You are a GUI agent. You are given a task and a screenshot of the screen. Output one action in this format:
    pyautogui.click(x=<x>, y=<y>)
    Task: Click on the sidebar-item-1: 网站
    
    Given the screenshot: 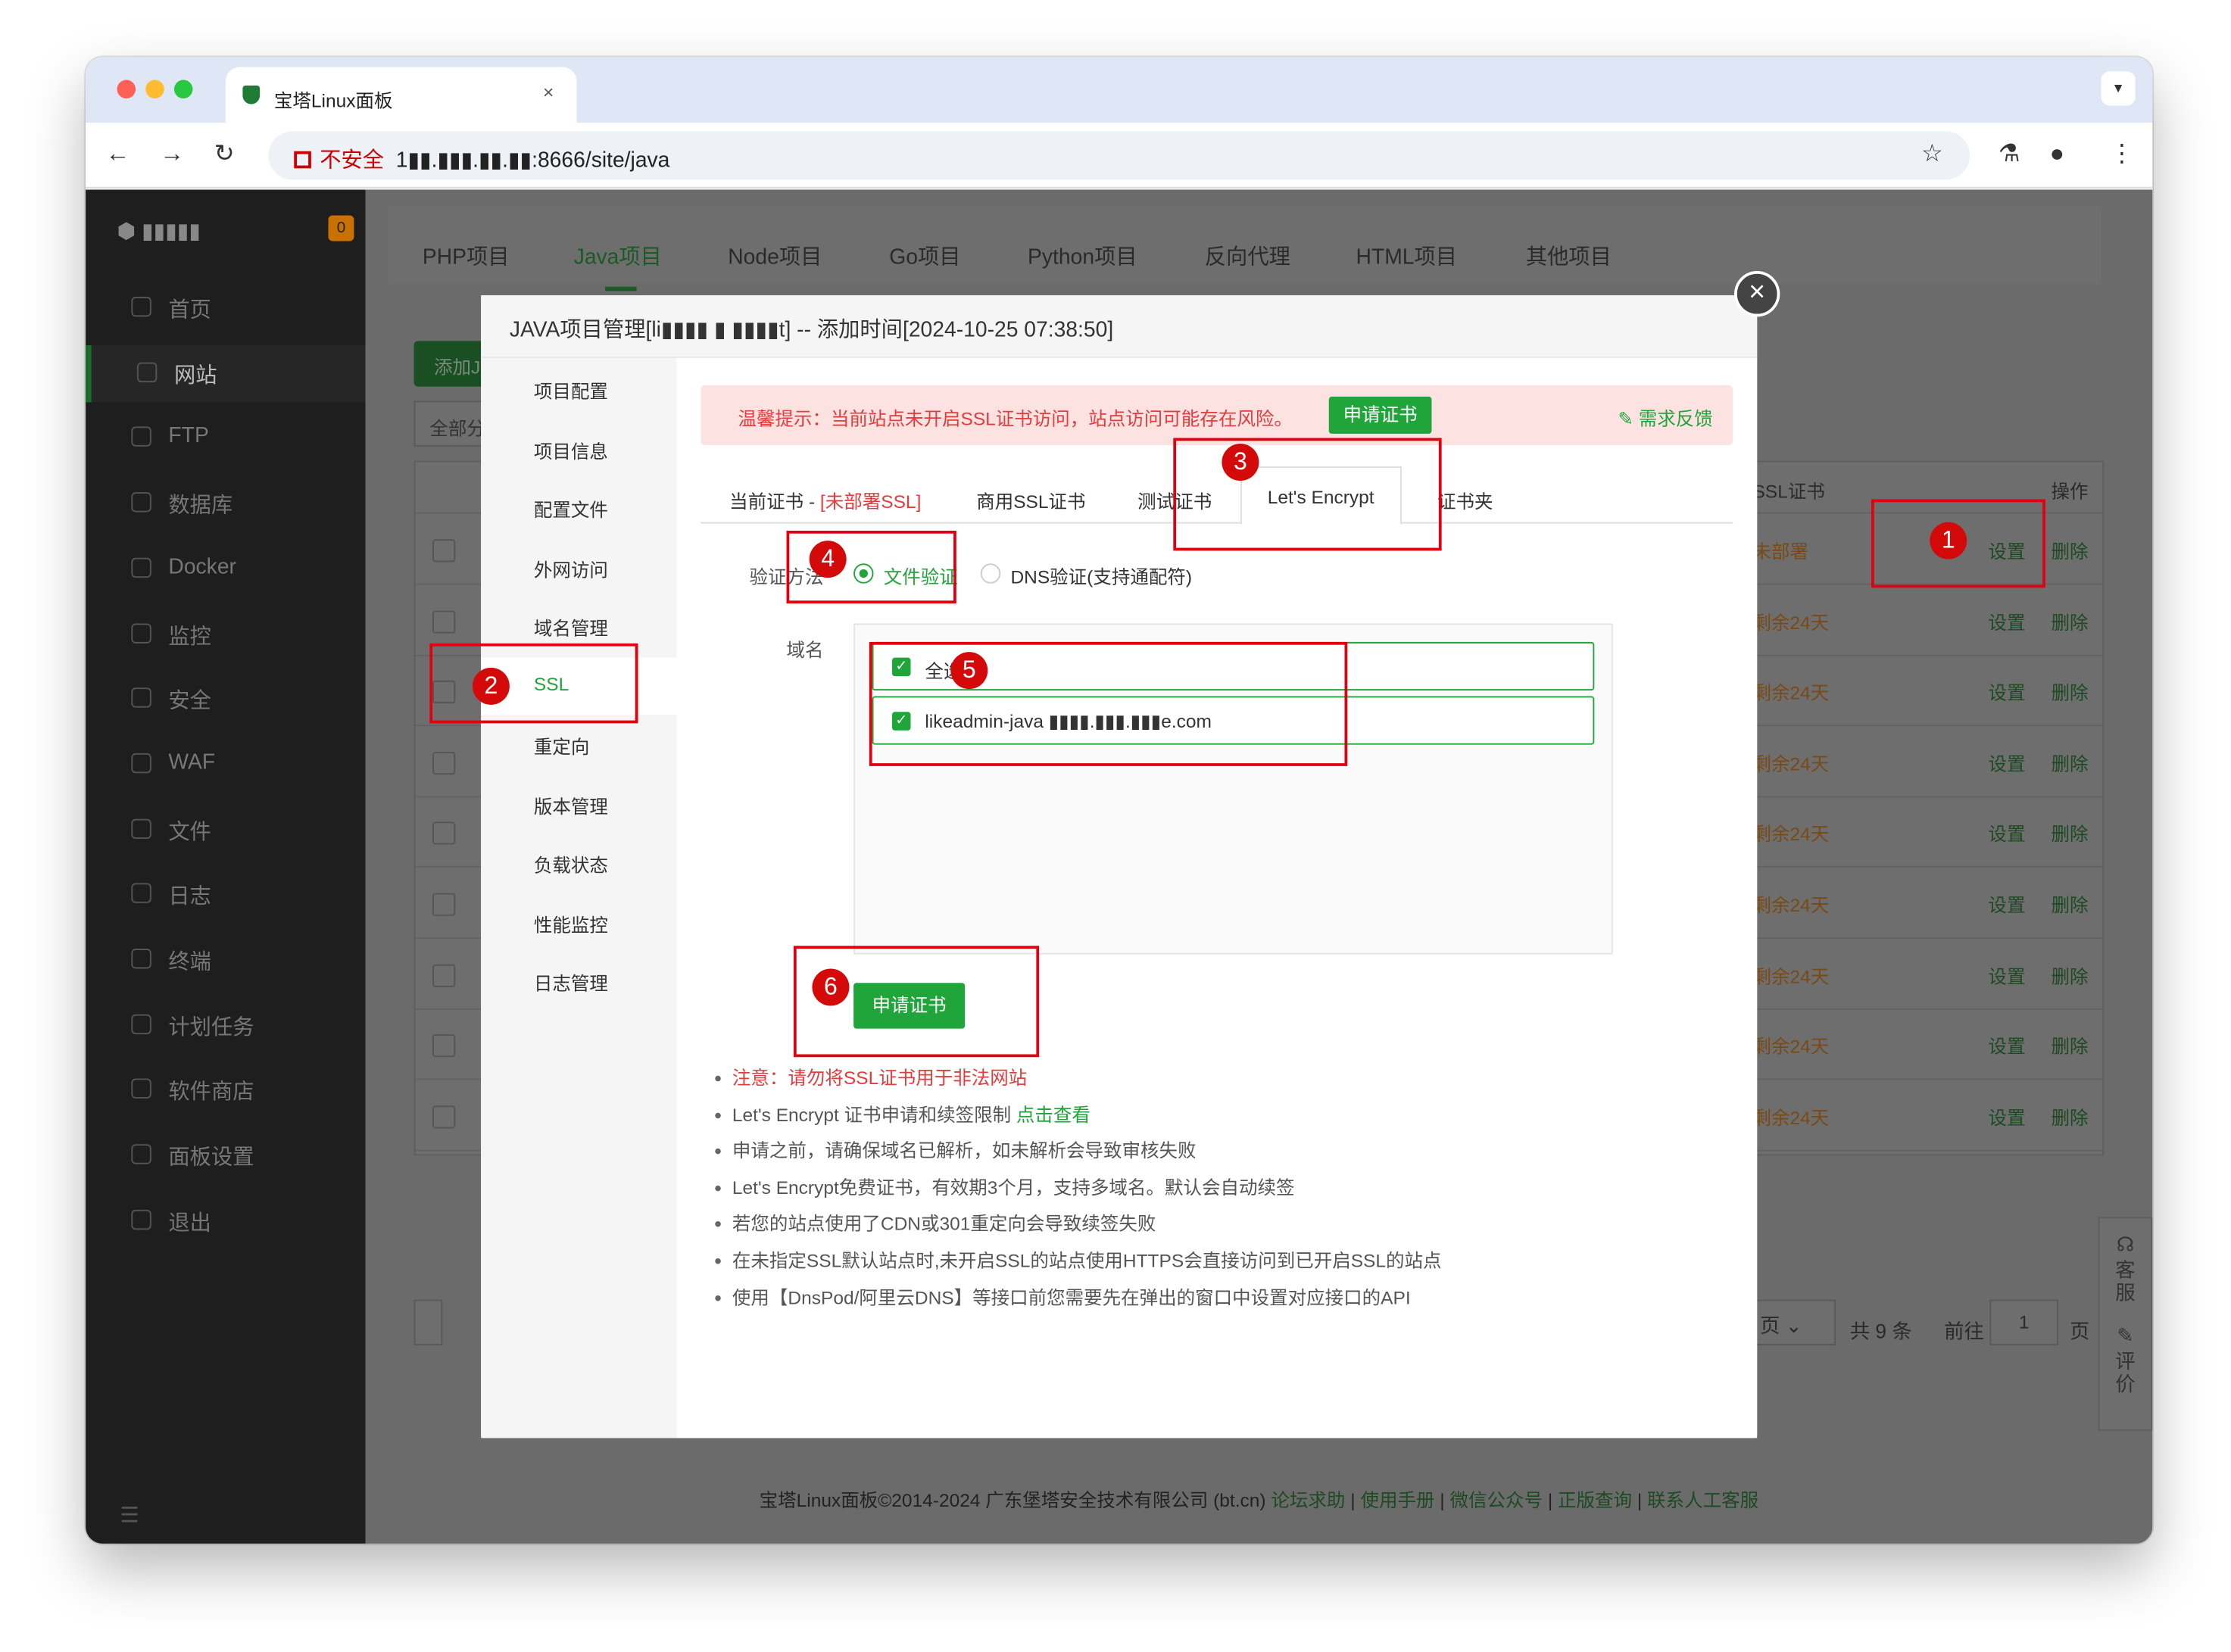 What is the action you would take?
    pyautogui.click(x=226, y=373)
    